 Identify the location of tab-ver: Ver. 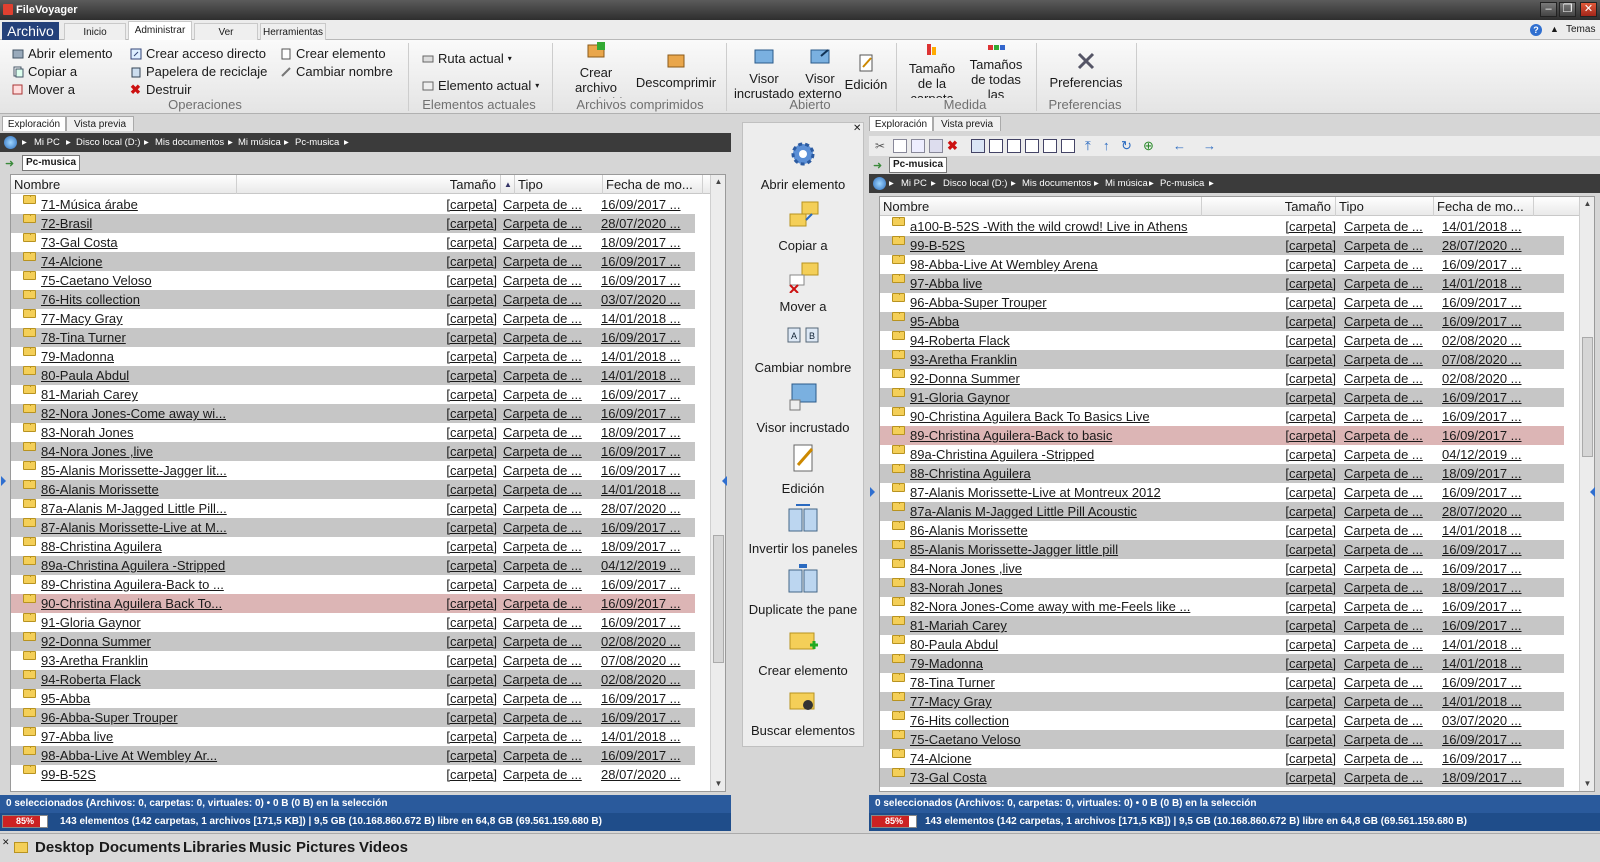
(226, 31).